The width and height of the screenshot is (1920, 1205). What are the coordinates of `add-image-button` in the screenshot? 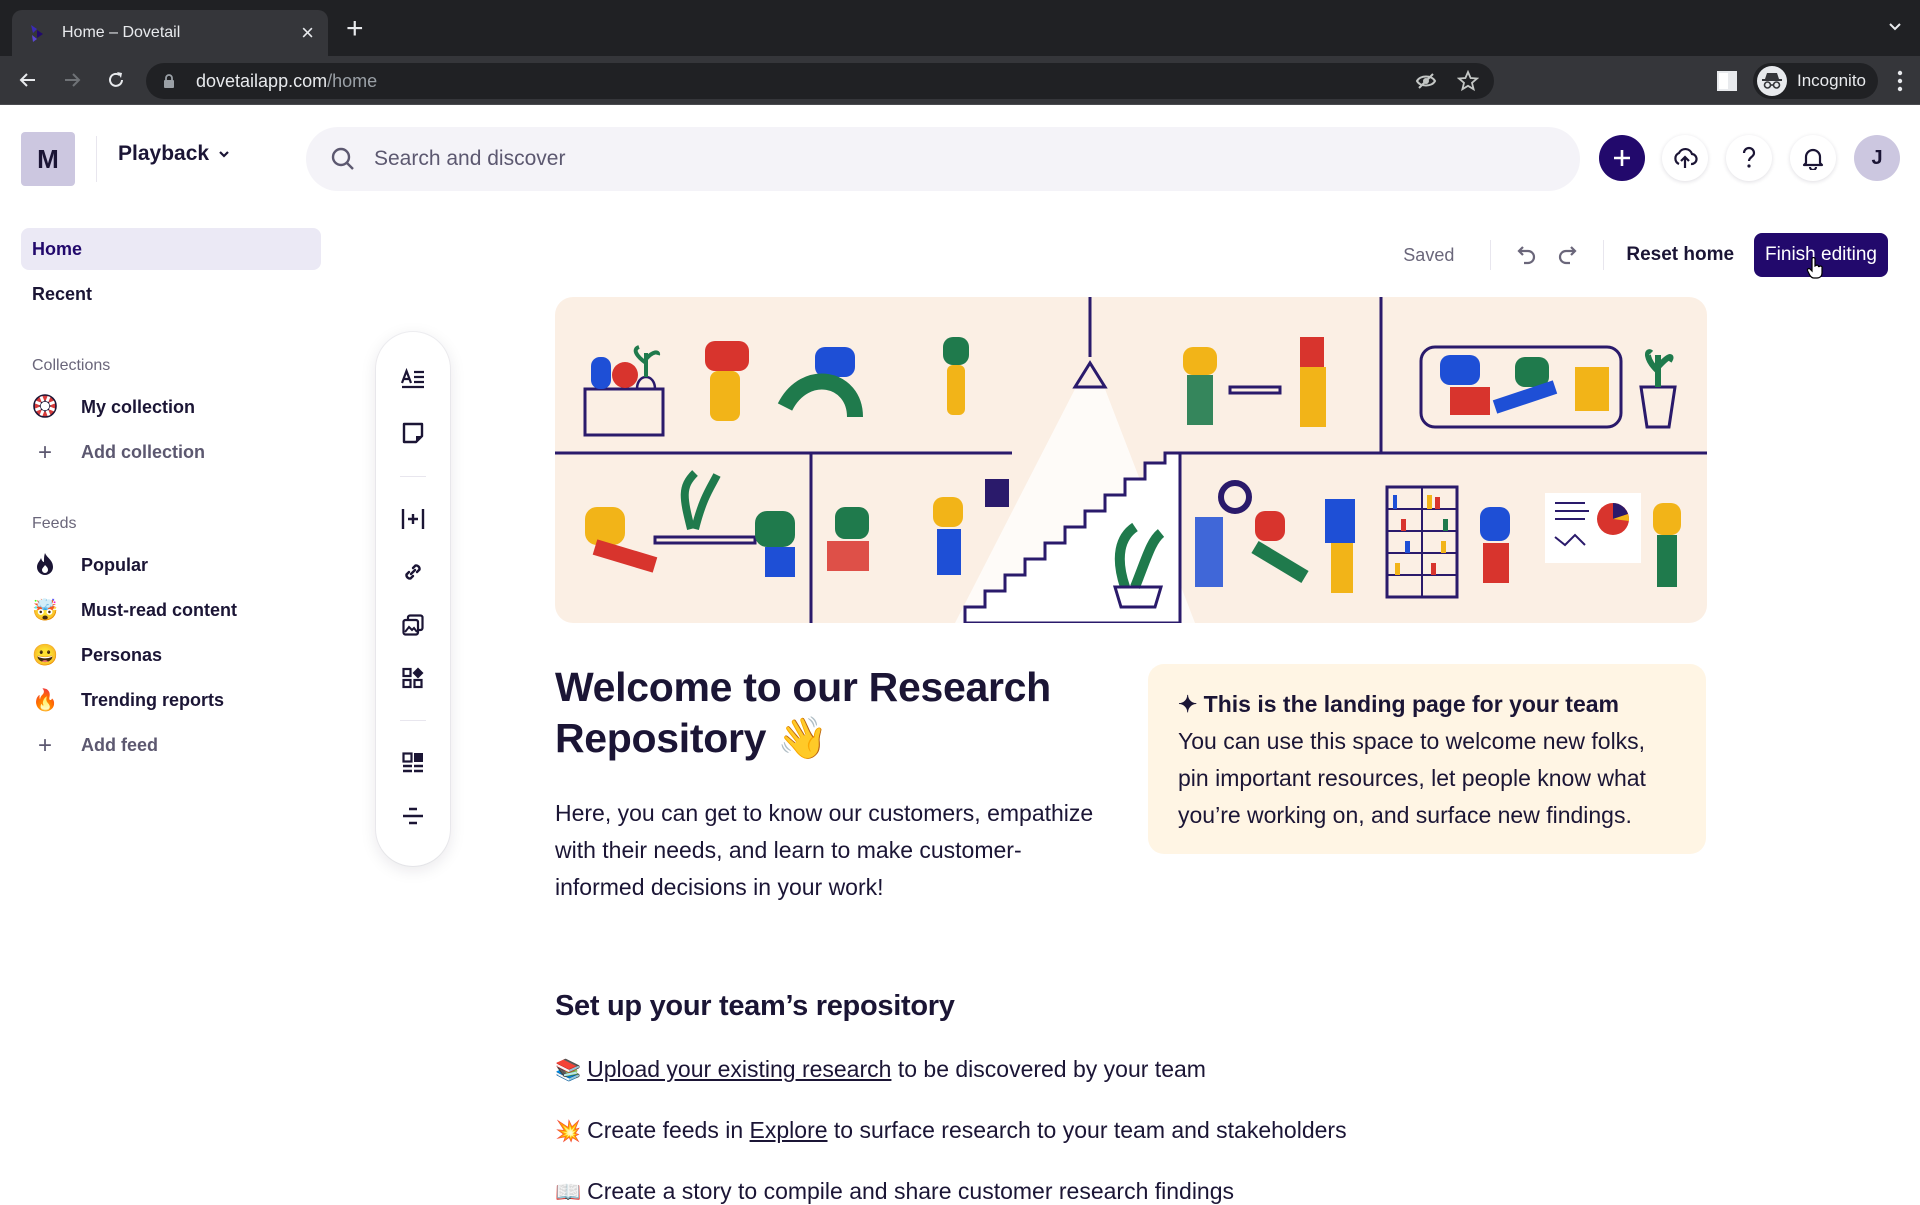 It's located at (413, 625).